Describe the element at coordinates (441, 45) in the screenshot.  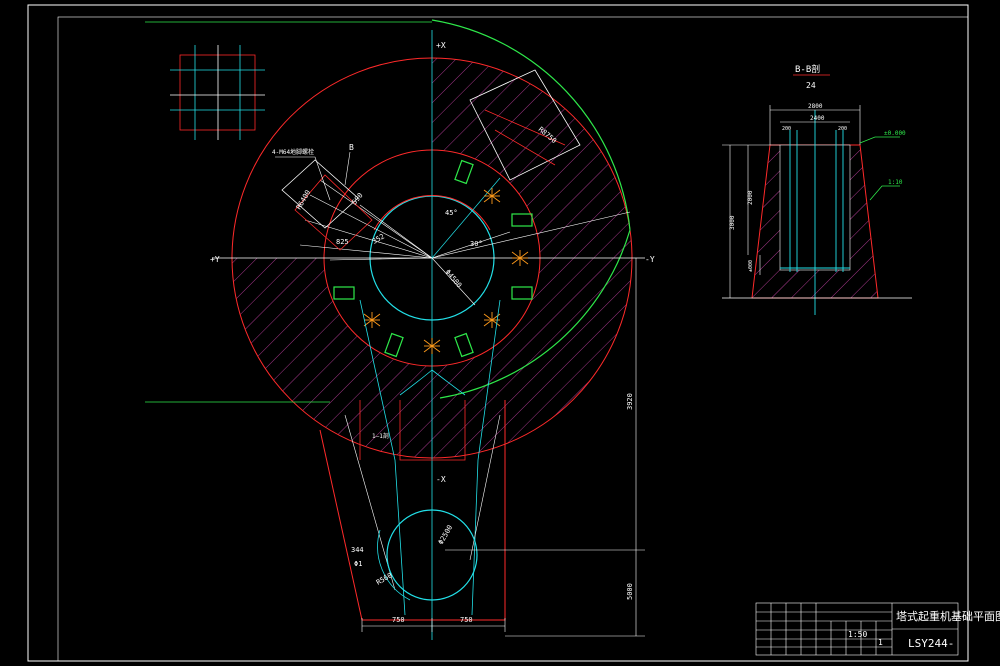
I see `axis-label-pos-x: +X` at that location.